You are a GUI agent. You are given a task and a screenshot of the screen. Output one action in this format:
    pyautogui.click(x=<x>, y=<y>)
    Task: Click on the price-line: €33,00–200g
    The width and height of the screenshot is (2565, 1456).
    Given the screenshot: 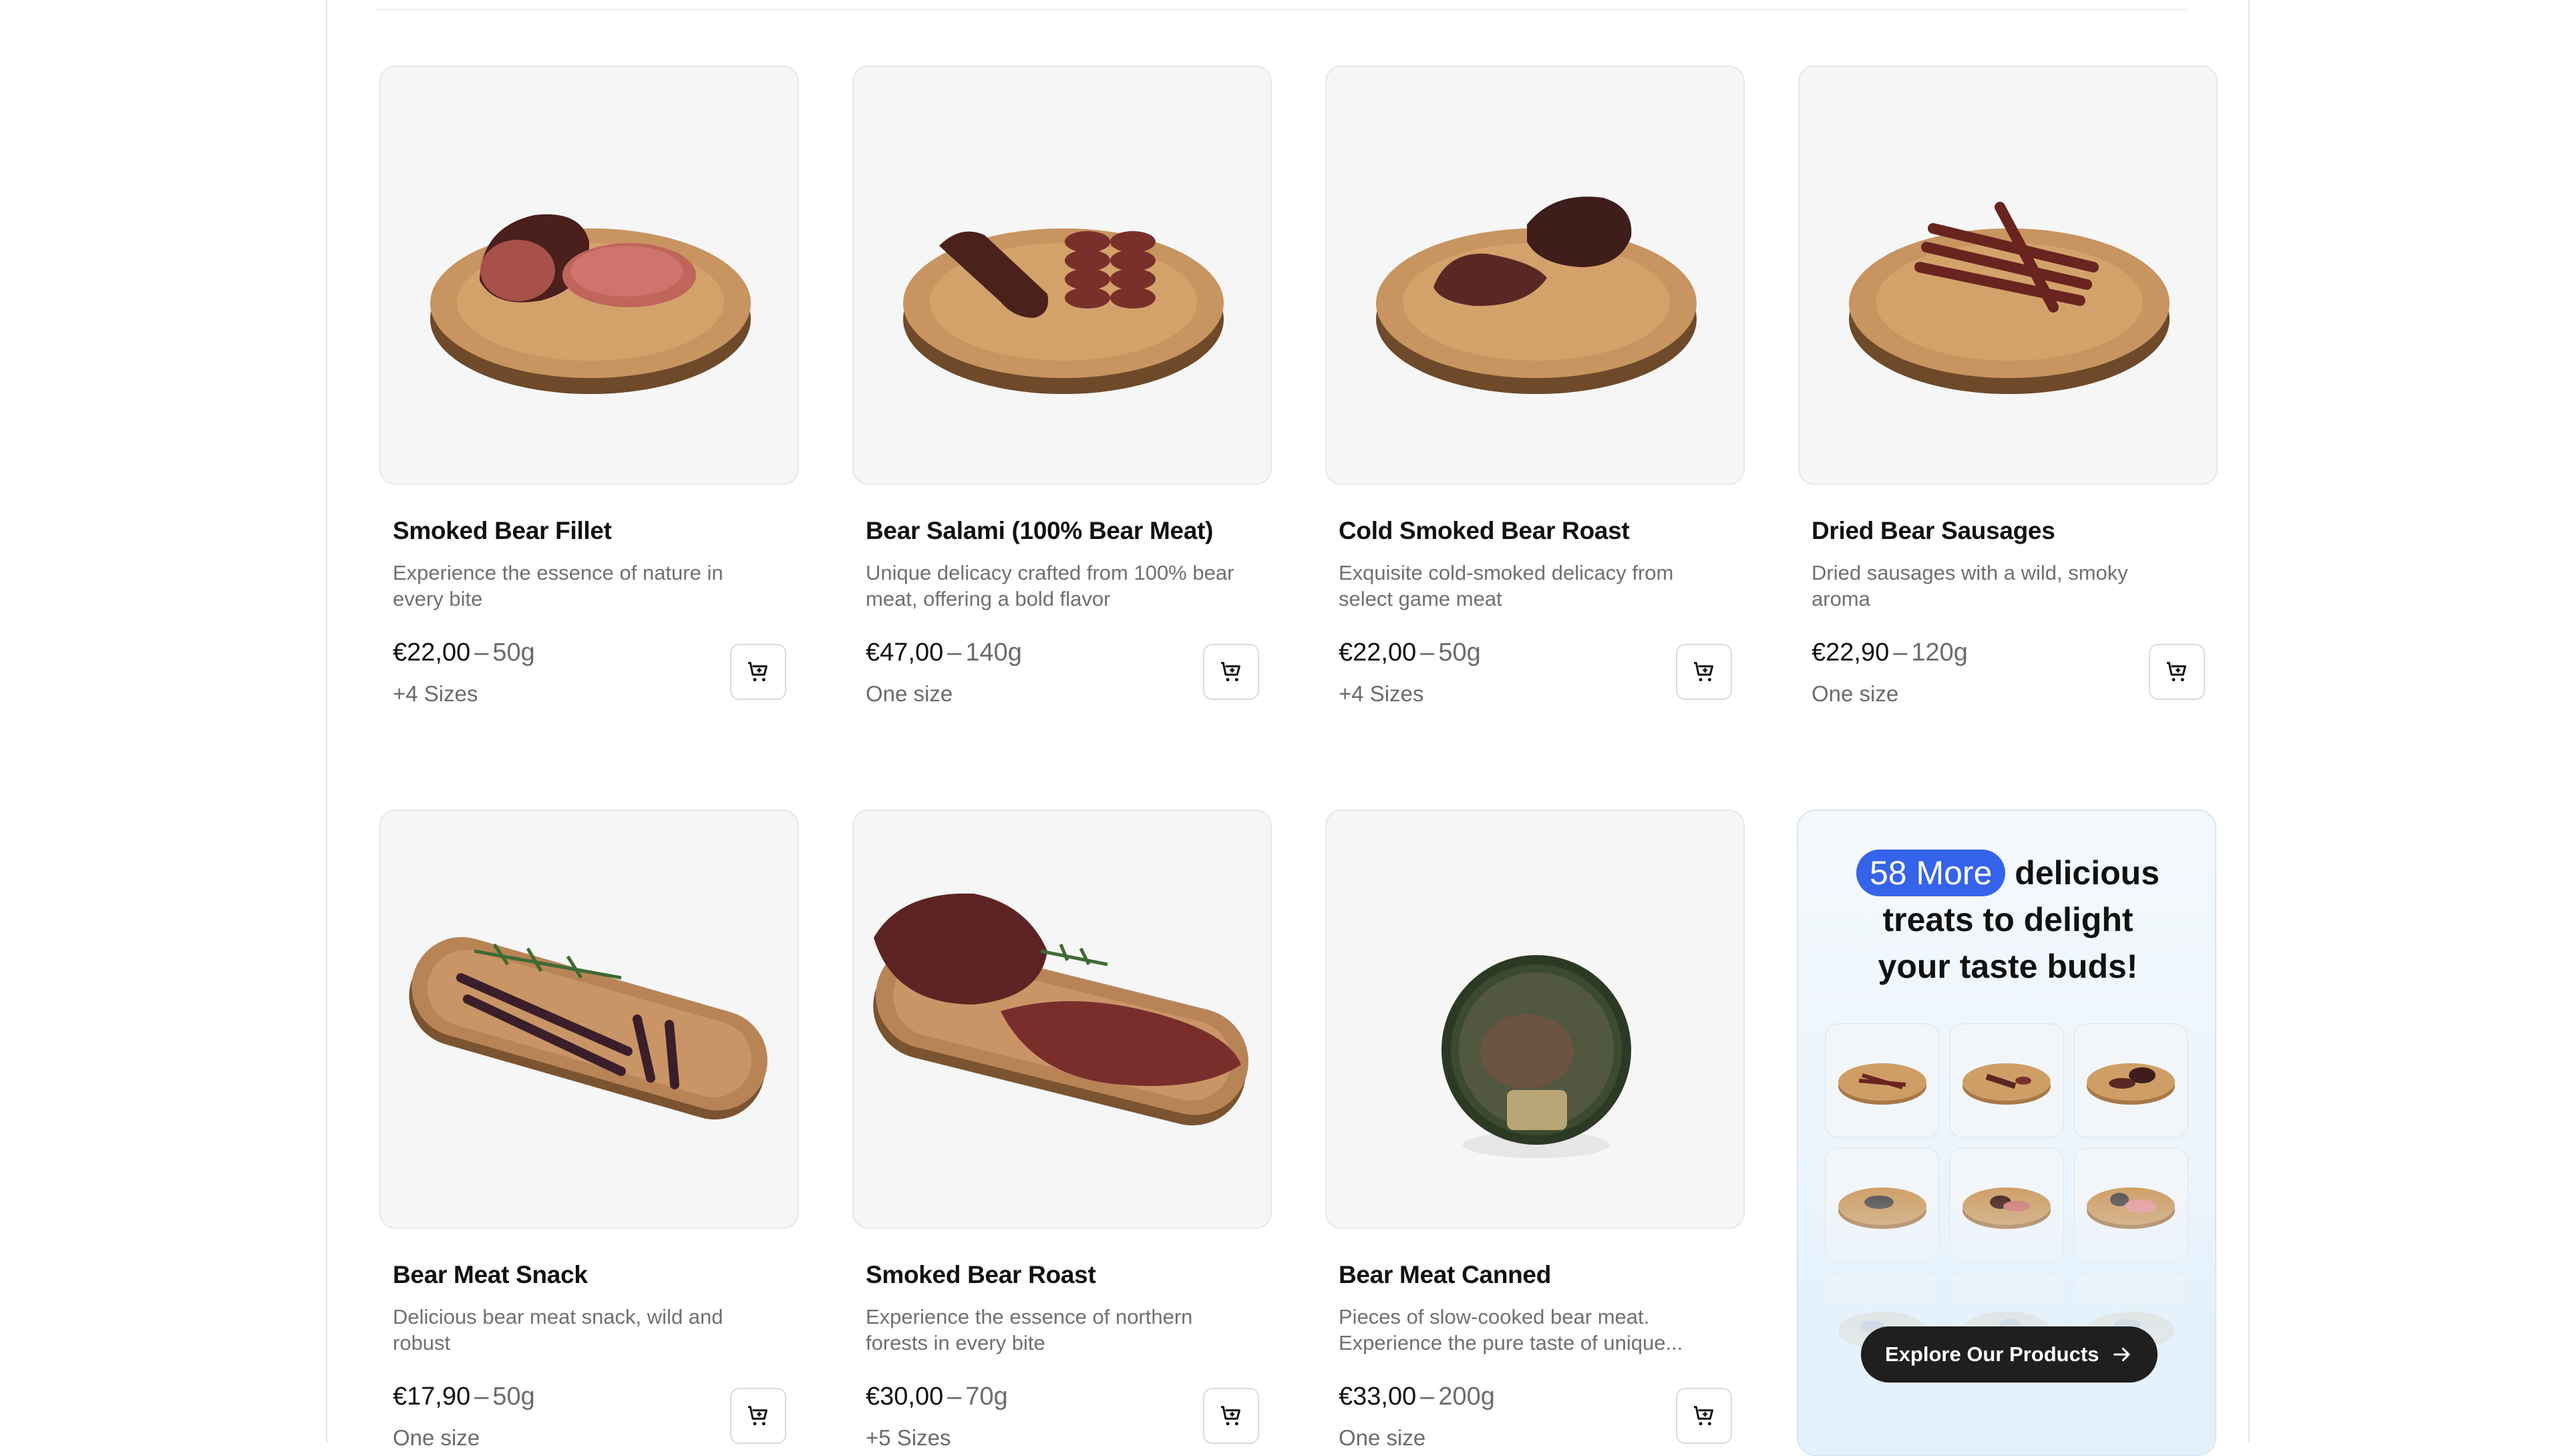 What is the action you would take?
    pyautogui.click(x=1417, y=1397)
    